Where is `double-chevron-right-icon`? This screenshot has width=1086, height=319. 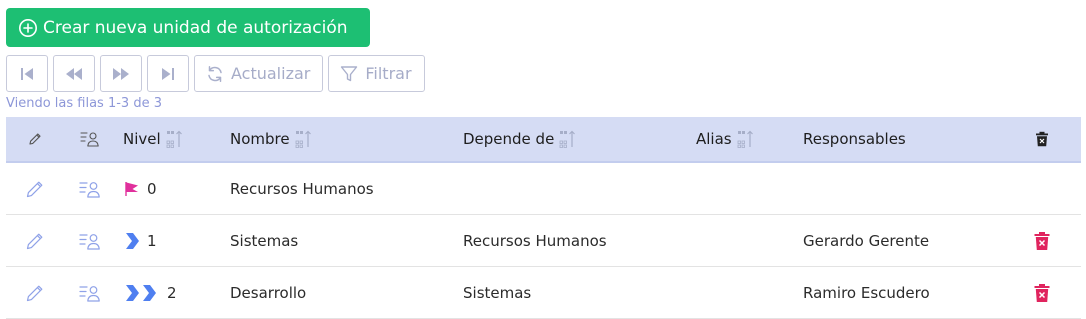
double-chevron-right-icon is located at coordinates (142, 293).